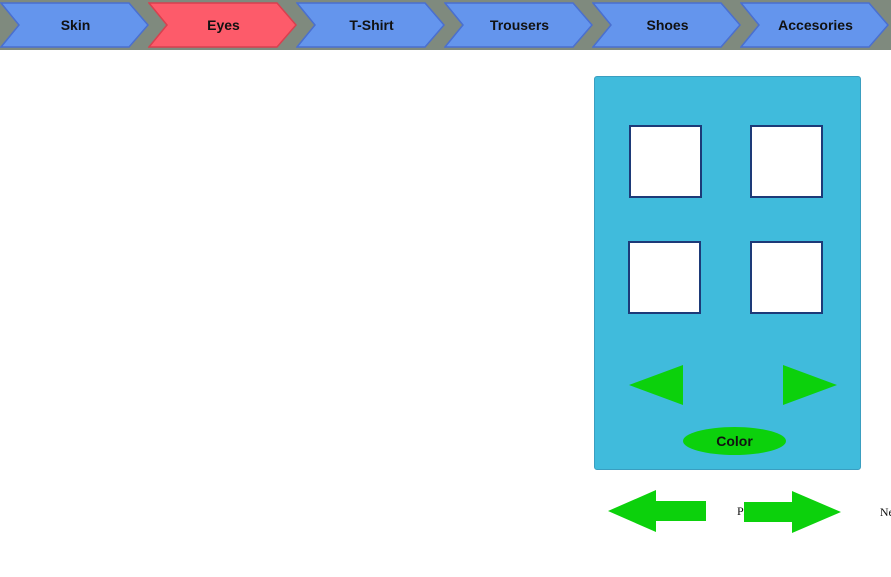  I want to click on next-label: Next, so click(885, 512).